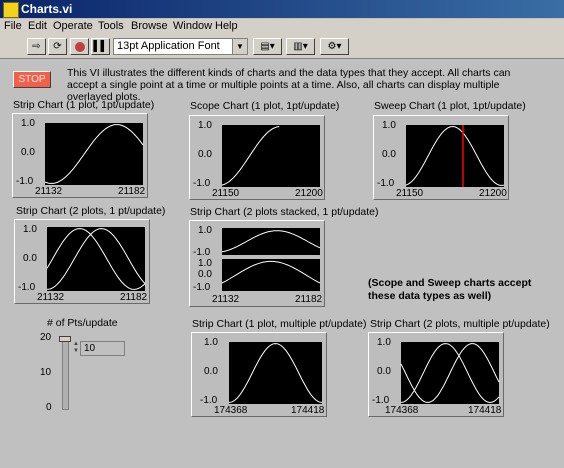  I want to click on pause-icon: ▌▌, so click(100, 46).